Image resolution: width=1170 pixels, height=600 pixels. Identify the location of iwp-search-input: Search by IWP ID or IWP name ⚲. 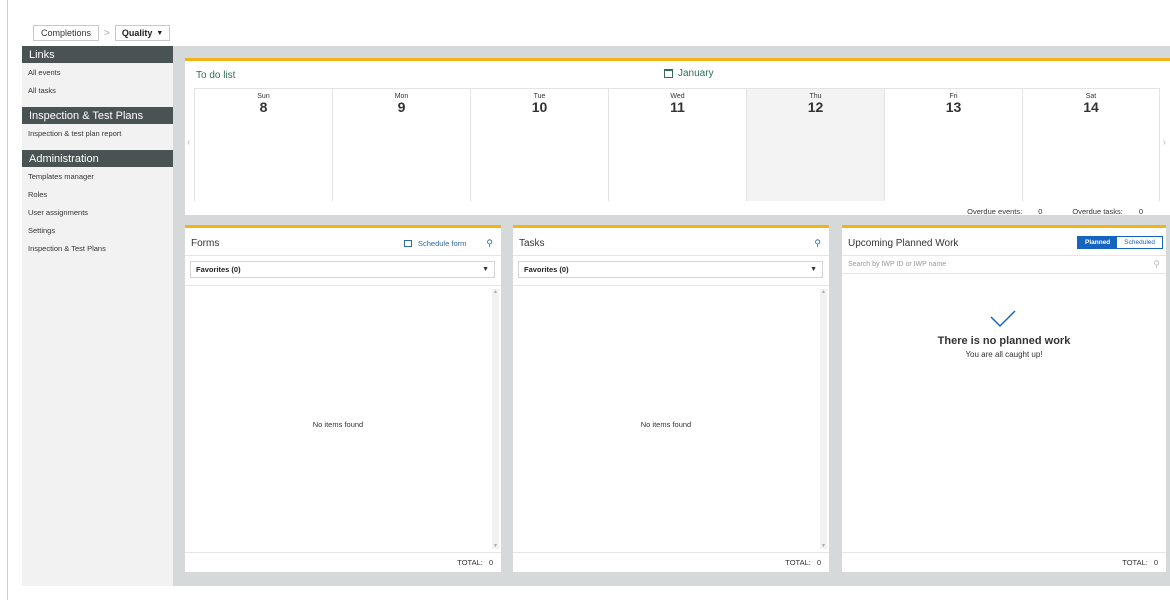
(1004, 264).